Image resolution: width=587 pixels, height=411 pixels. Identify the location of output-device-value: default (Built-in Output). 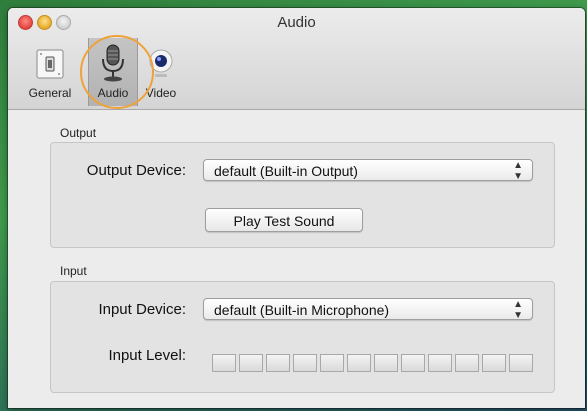
(286, 171).